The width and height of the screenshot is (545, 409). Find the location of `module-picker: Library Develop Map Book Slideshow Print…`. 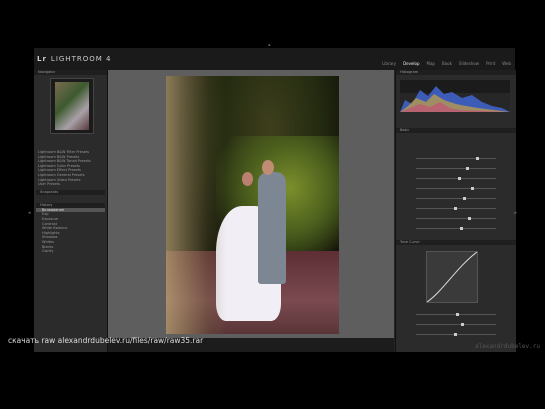

module-picker: Library Develop Map Book Slideshow Print… is located at coordinates (446, 63).